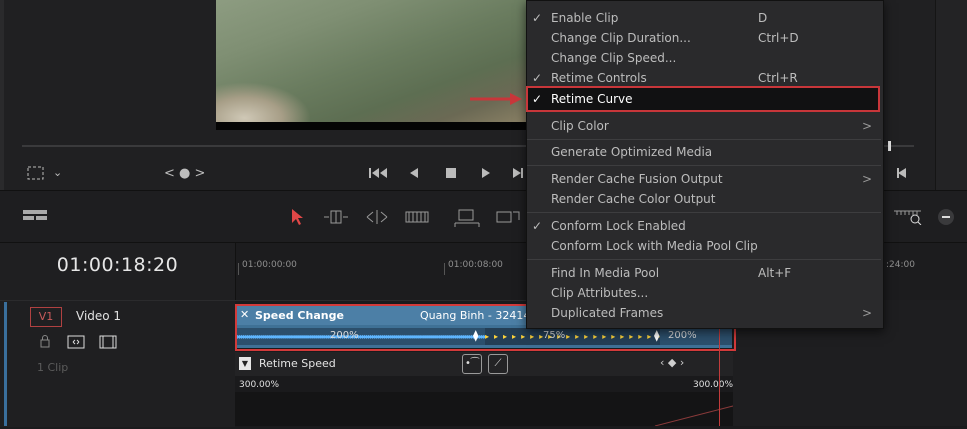  Describe the element at coordinates (778, 78) in the screenshot. I see `menu-item-shortcut: Ctrl+R` at that location.